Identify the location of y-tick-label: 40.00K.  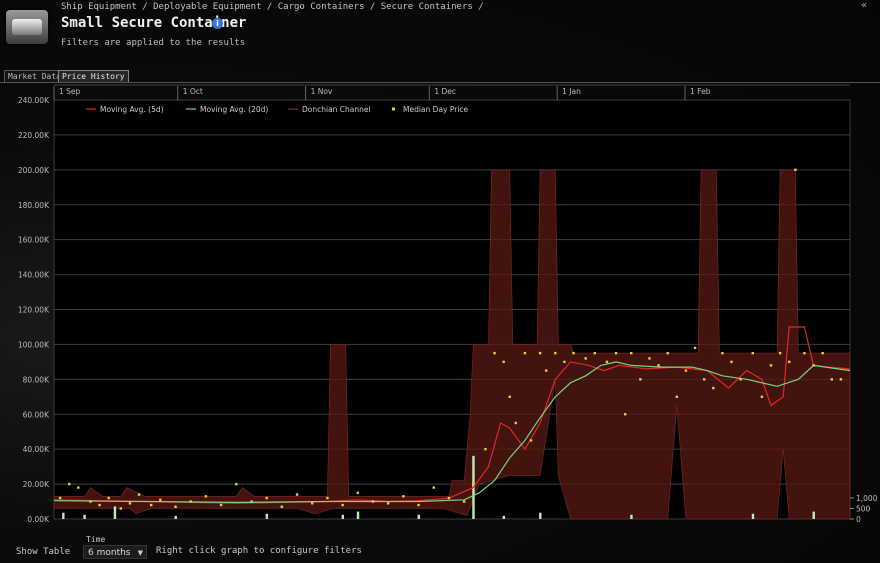
(36, 449).